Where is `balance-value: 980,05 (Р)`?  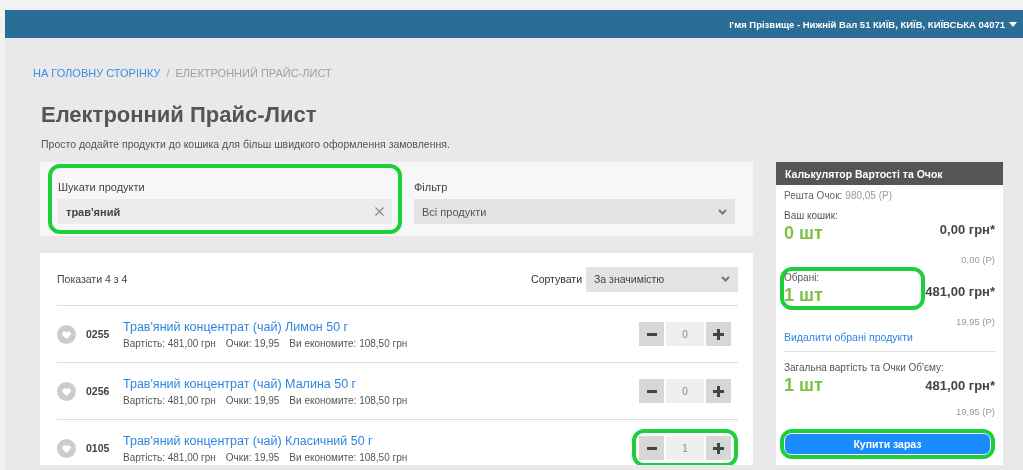
balance-value: 980,05 (Р) is located at coordinates (869, 195).